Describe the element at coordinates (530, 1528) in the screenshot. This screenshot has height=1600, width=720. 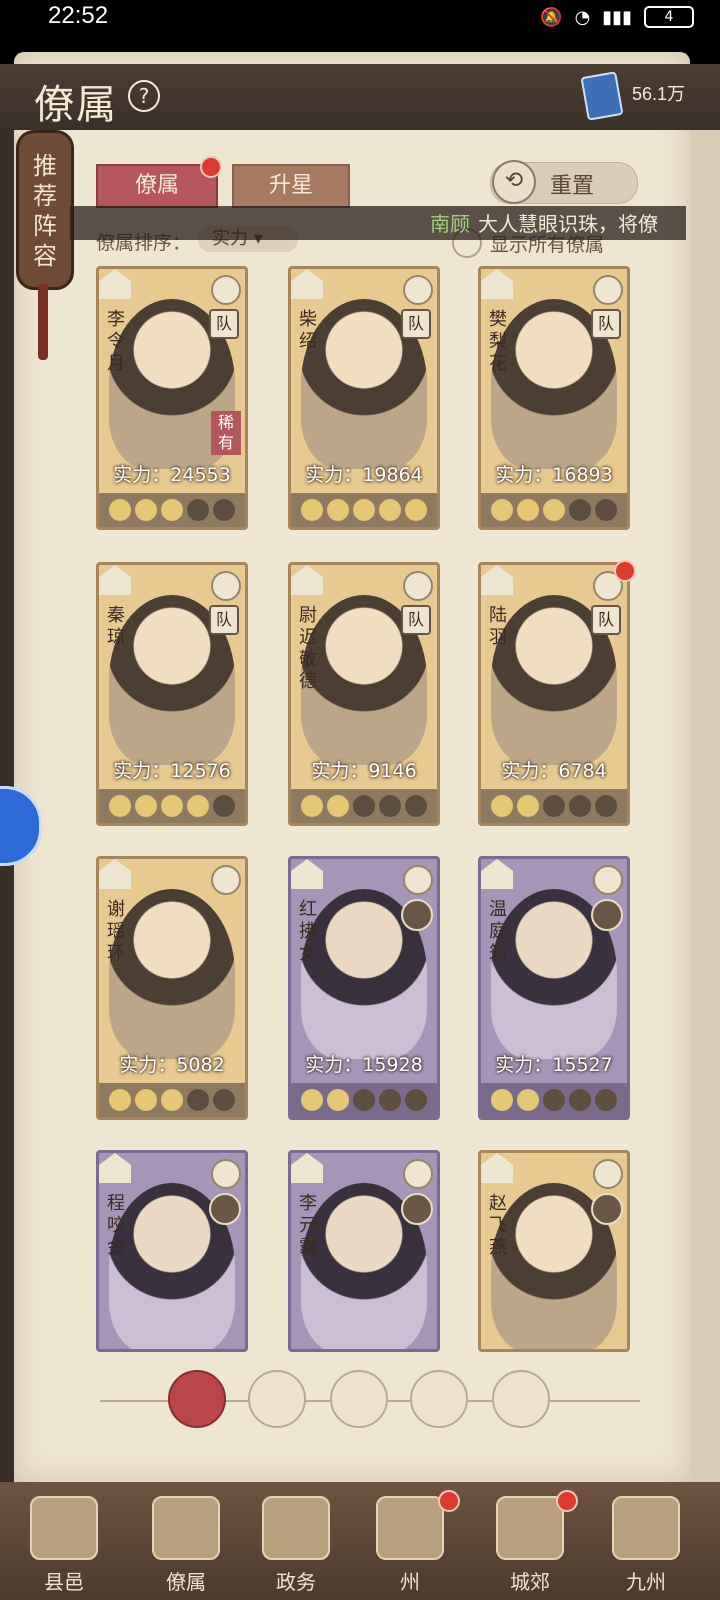
I see `suburb-icon` at that location.